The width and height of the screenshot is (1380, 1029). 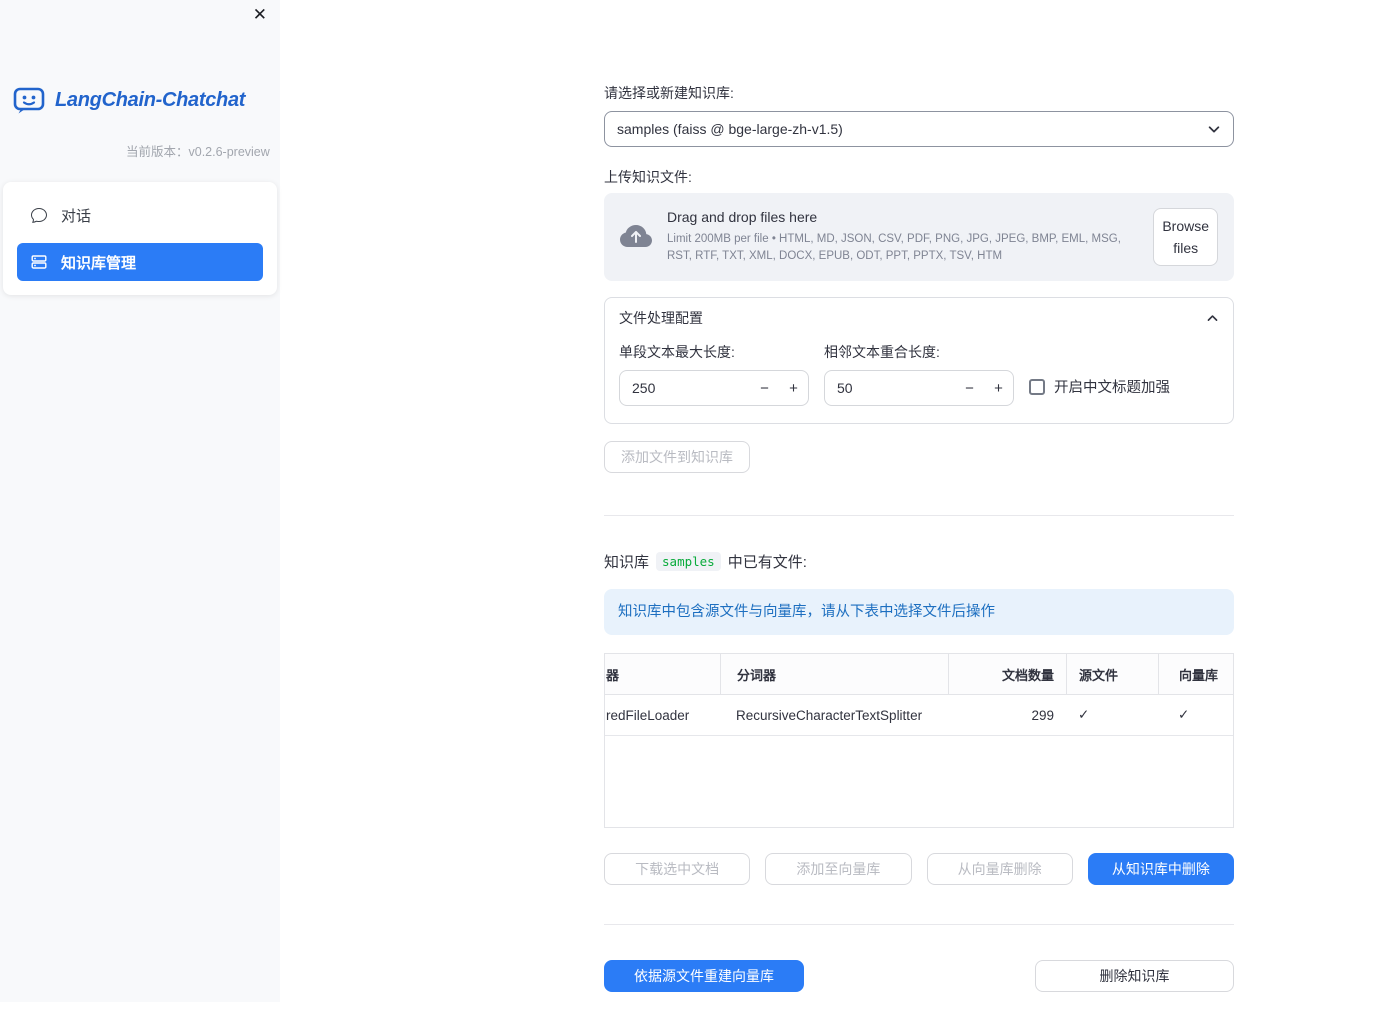 What do you see at coordinates (677, 457) in the screenshot?
I see `add-files-to-kb-button: 添加文件到知识库` at bounding box center [677, 457].